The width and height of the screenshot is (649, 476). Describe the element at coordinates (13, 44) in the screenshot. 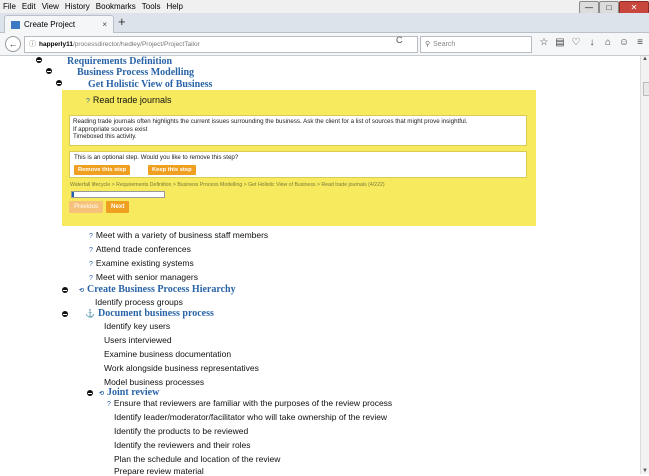

I see `back-button: ←` at that location.